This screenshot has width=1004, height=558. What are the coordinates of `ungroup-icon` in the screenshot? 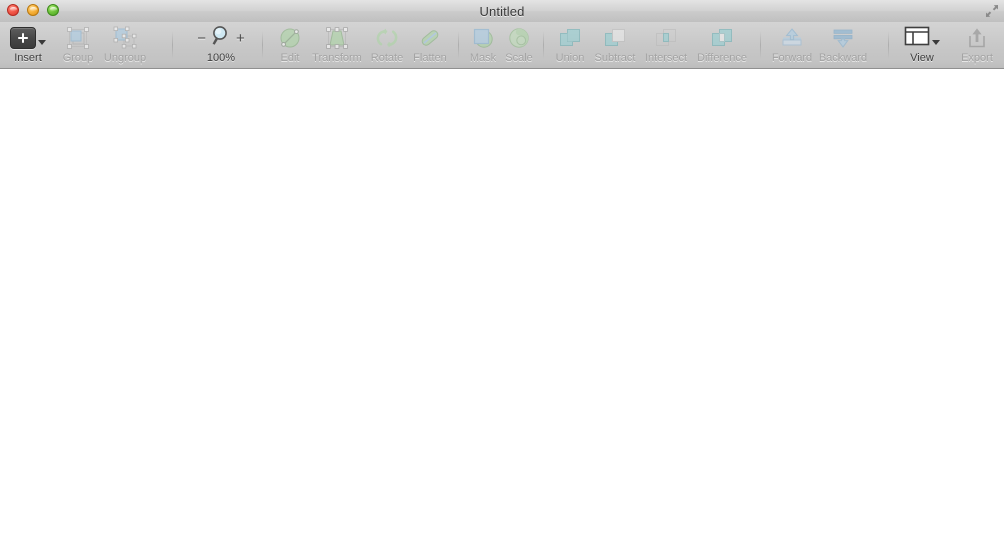 It's located at (125, 38).